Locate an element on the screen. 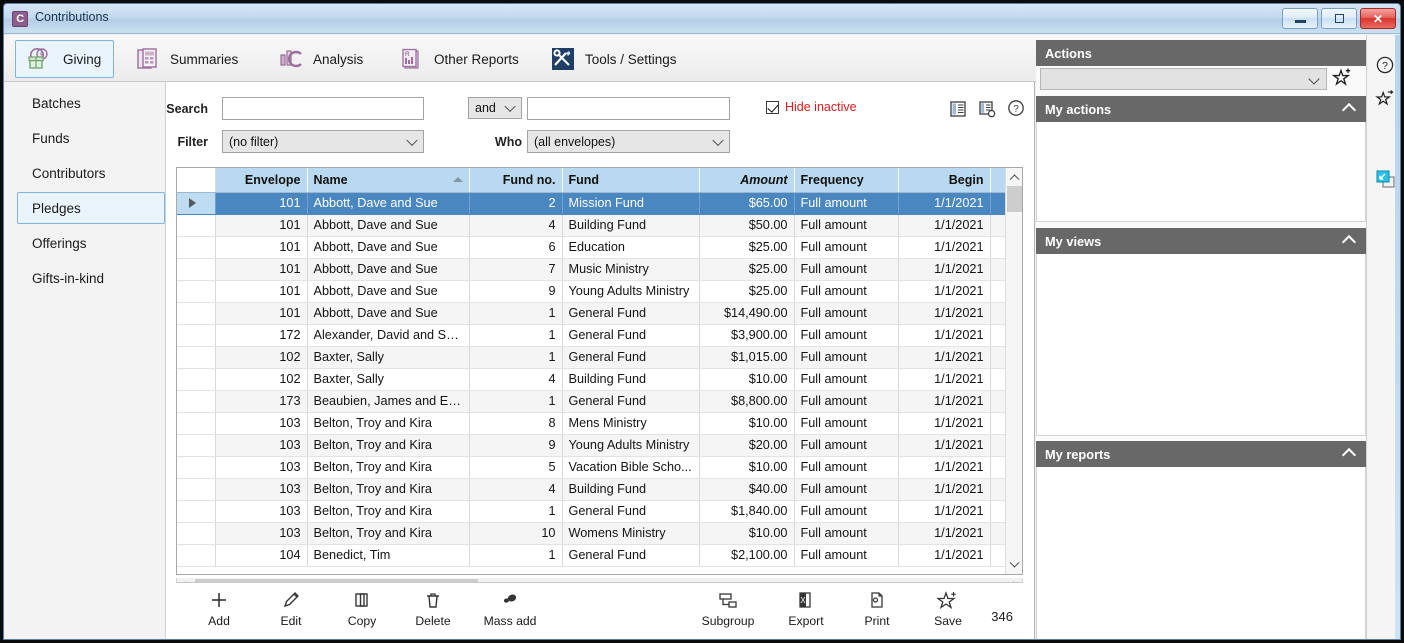  delete-button: Delete is located at coordinates (433, 611).